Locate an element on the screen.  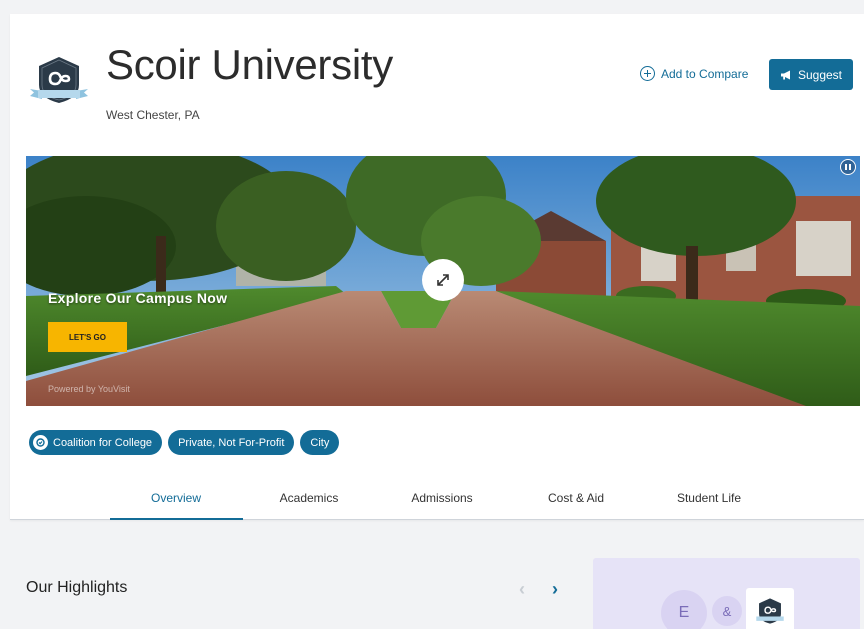
school-location: West Chester, PA is located at coordinates (153, 115).